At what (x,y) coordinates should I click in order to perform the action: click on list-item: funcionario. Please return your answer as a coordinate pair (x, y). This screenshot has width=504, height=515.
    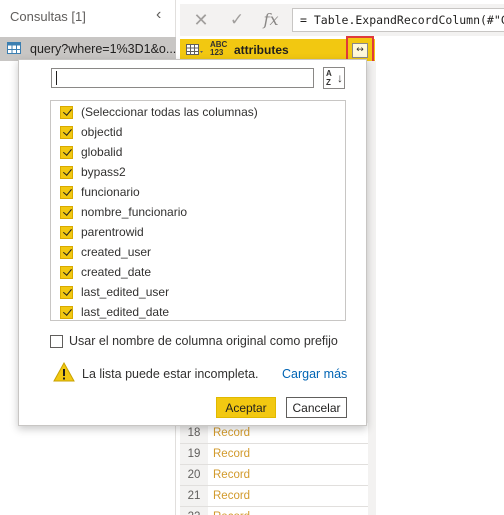
    Looking at the image, I should click on (100, 192).